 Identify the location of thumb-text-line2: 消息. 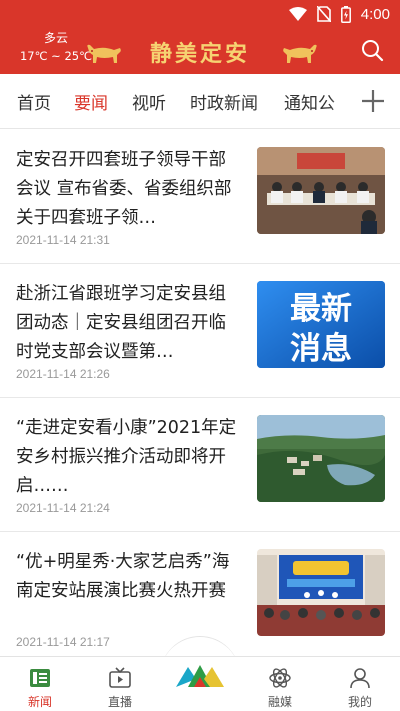
(321, 349).